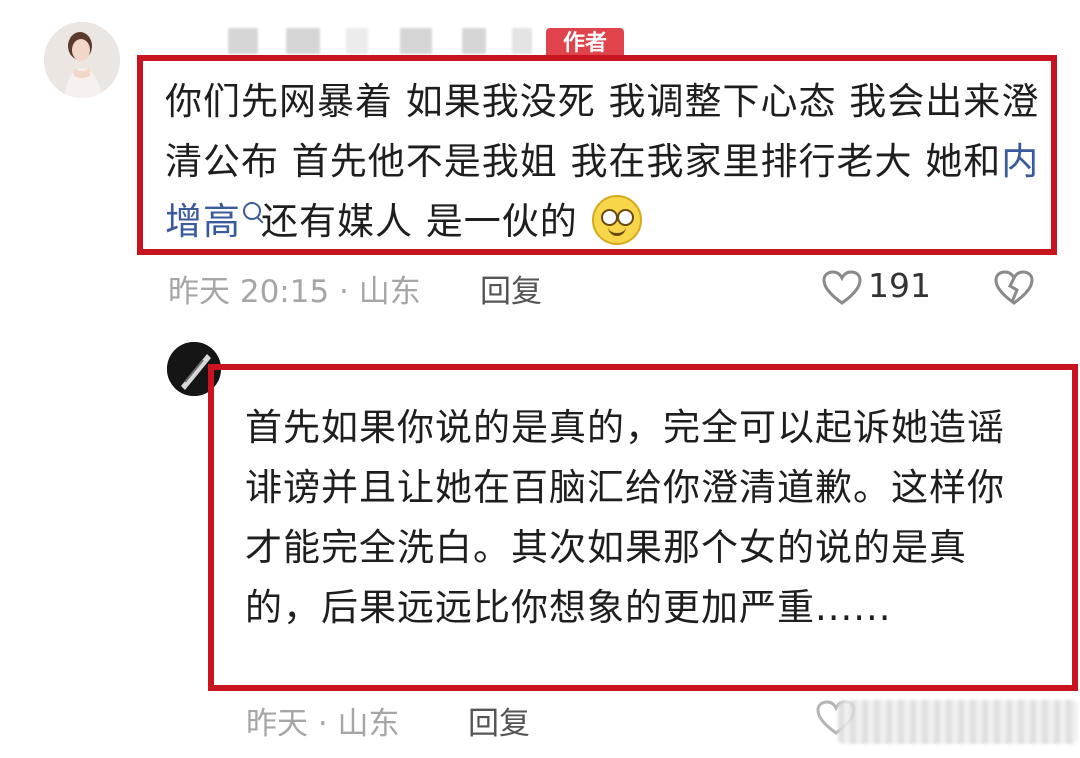 This screenshot has height=758, width=1080. I want to click on watermark, so click(958, 722).